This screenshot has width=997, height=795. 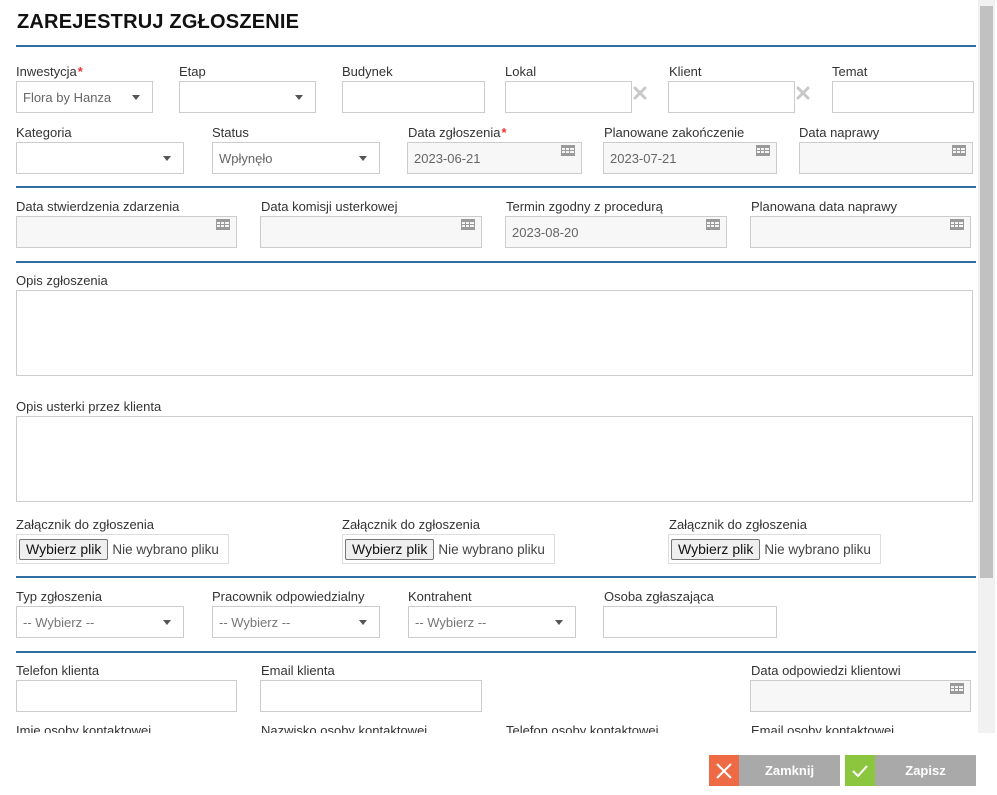 What do you see at coordinates (986, 292) in the screenshot?
I see `scrollbar-thumb` at bounding box center [986, 292].